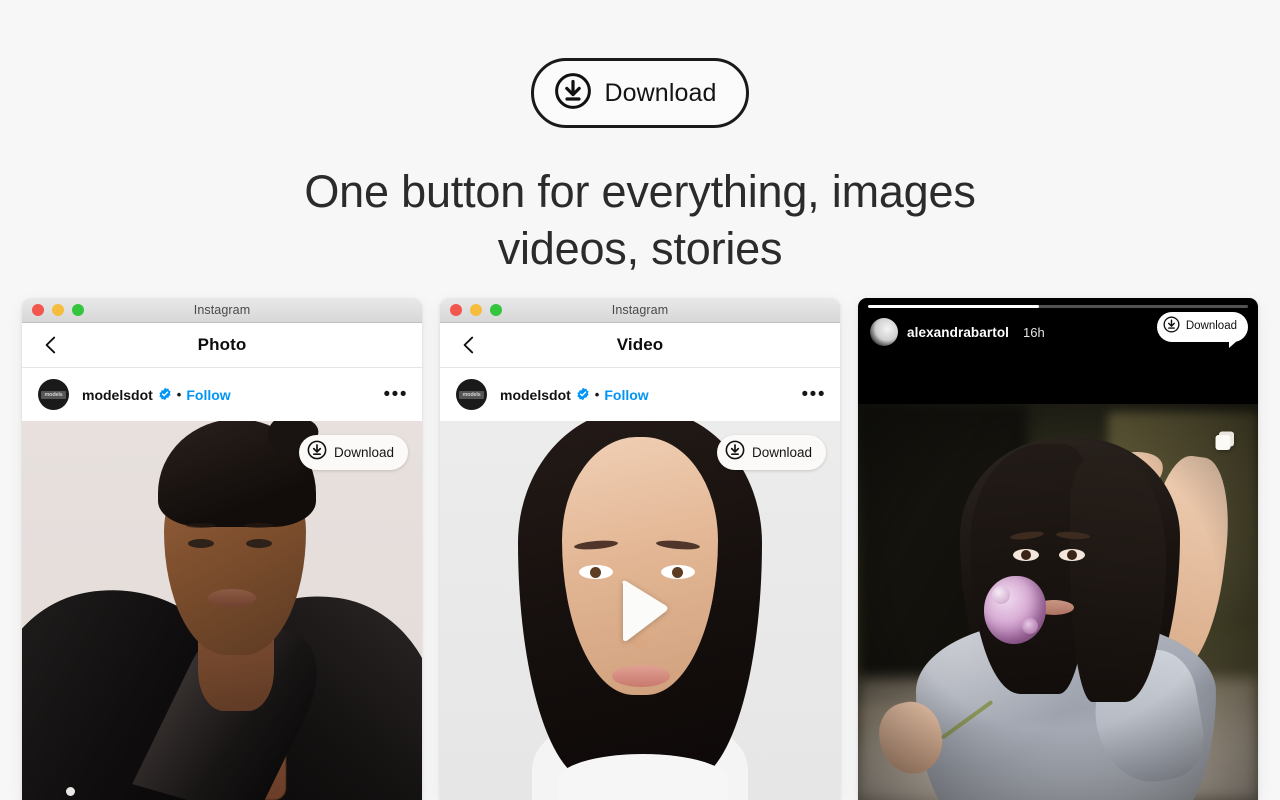  What do you see at coordinates (1058, 306) in the screenshot?
I see `story-progress-bar` at bounding box center [1058, 306].